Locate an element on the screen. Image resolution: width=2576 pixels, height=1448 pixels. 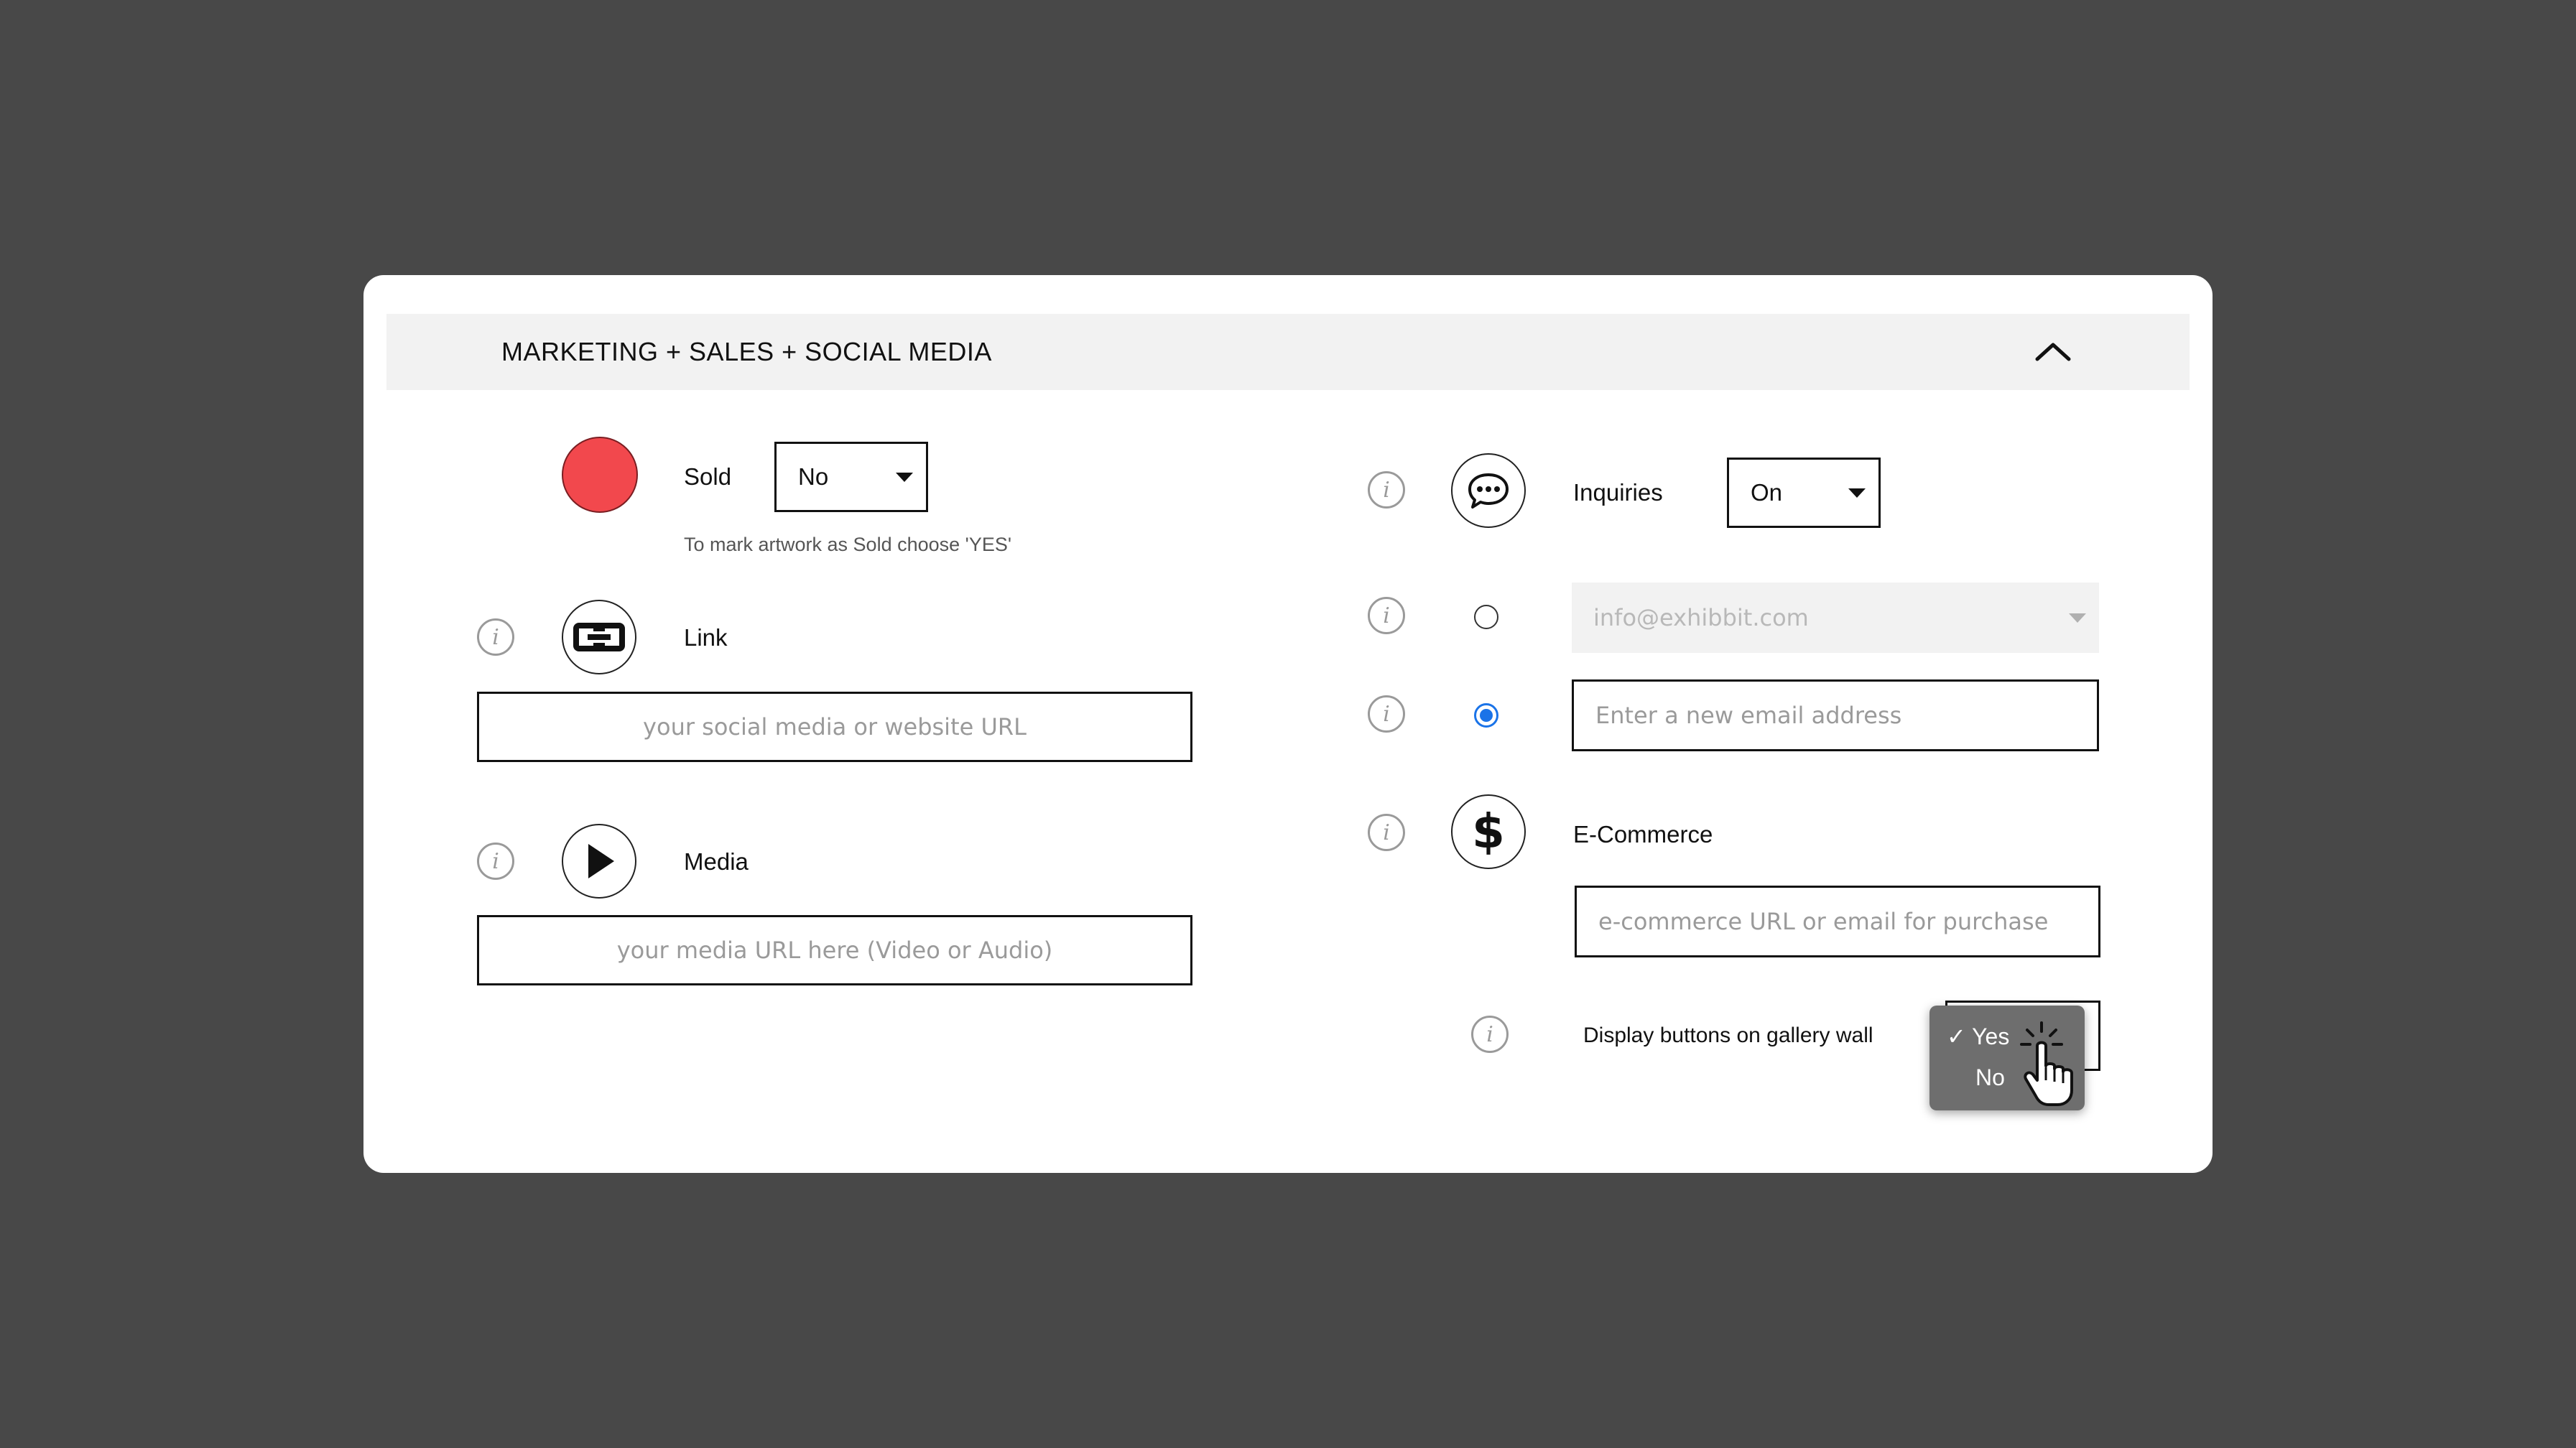
dropdown-option-yes: ✓ Yes is located at coordinates (1978, 1036).